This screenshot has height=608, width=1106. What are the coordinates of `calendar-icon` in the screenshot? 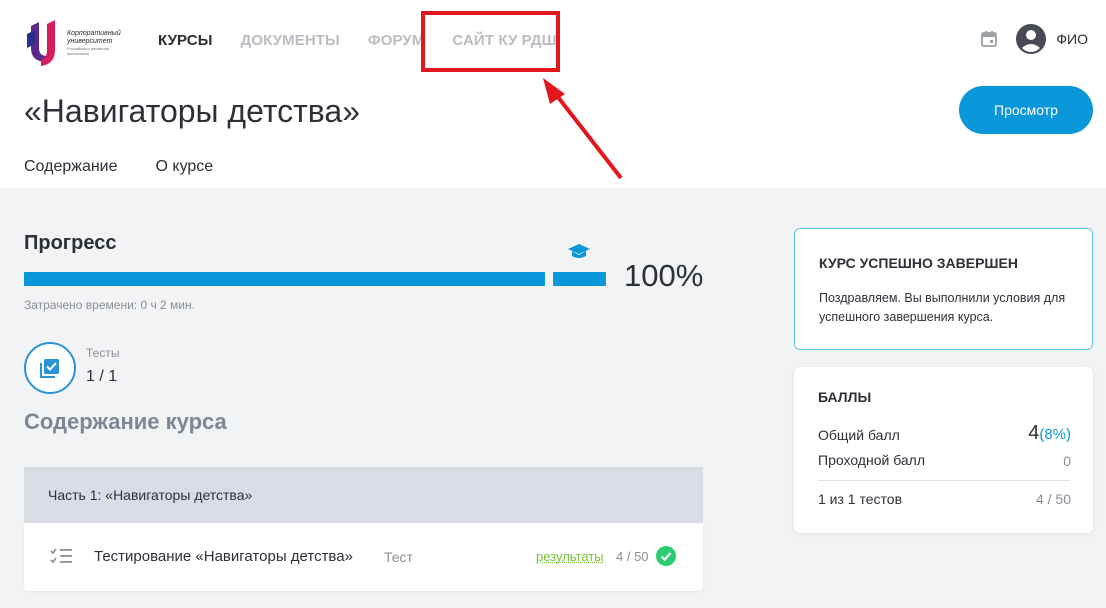 It's located at (989, 39).